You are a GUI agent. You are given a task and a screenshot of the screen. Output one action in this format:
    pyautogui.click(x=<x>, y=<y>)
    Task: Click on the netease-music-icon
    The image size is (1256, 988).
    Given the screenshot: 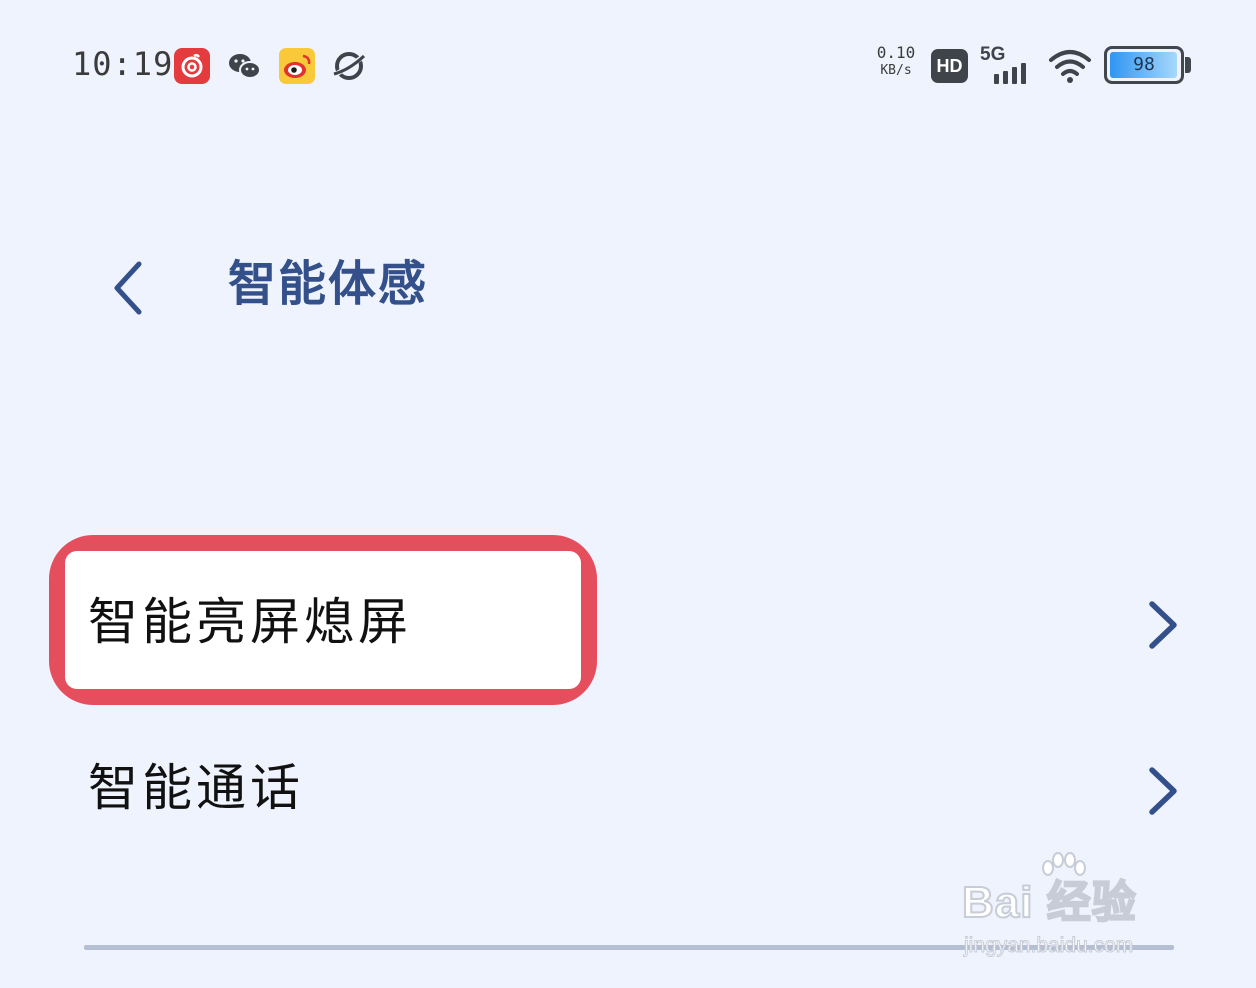 What is the action you would take?
    pyautogui.click(x=192, y=66)
    